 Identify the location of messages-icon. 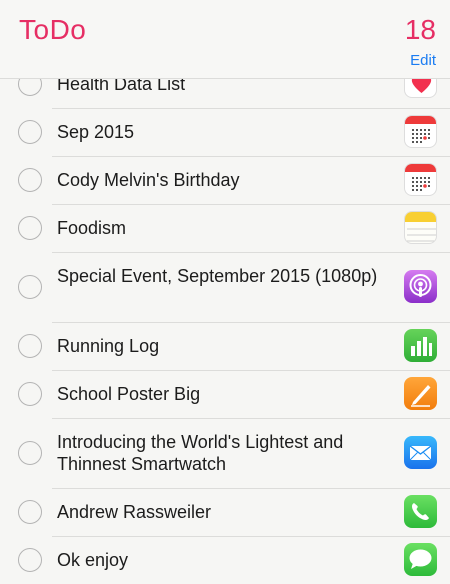
(420, 559).